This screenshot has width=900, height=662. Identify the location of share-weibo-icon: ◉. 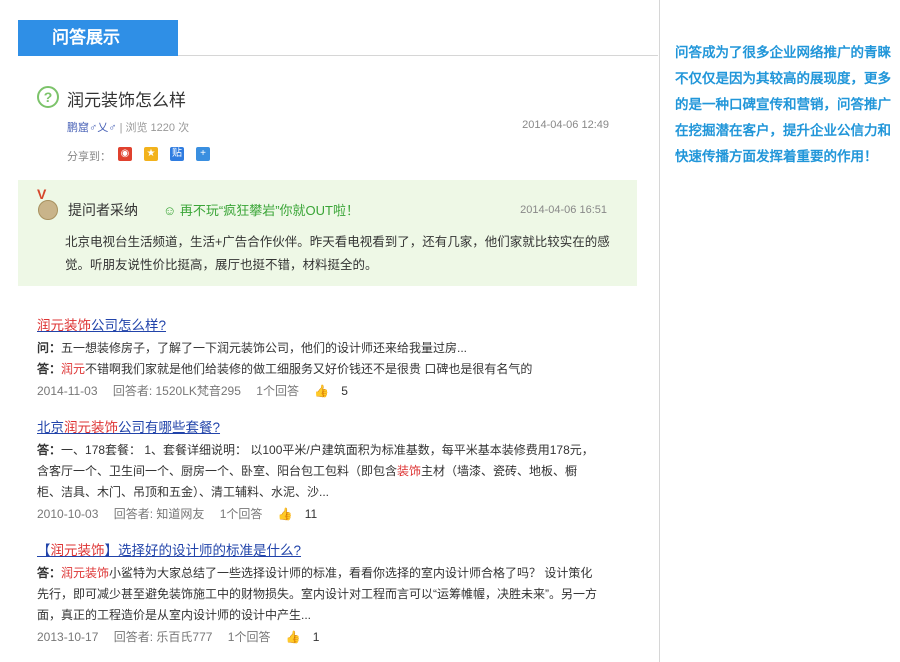
(125, 154).